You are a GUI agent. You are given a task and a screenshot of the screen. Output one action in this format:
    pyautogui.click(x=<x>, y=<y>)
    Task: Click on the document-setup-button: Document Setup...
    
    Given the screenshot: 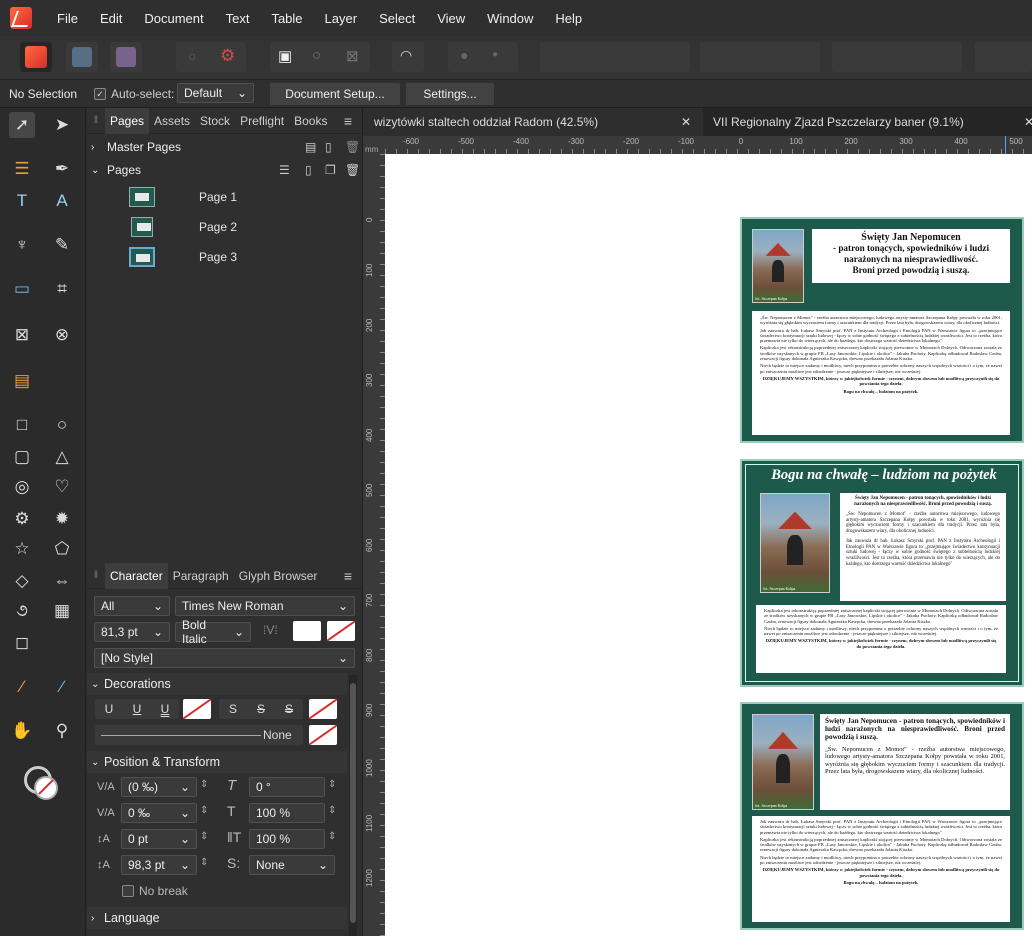 What is the action you would take?
    pyautogui.click(x=335, y=94)
    